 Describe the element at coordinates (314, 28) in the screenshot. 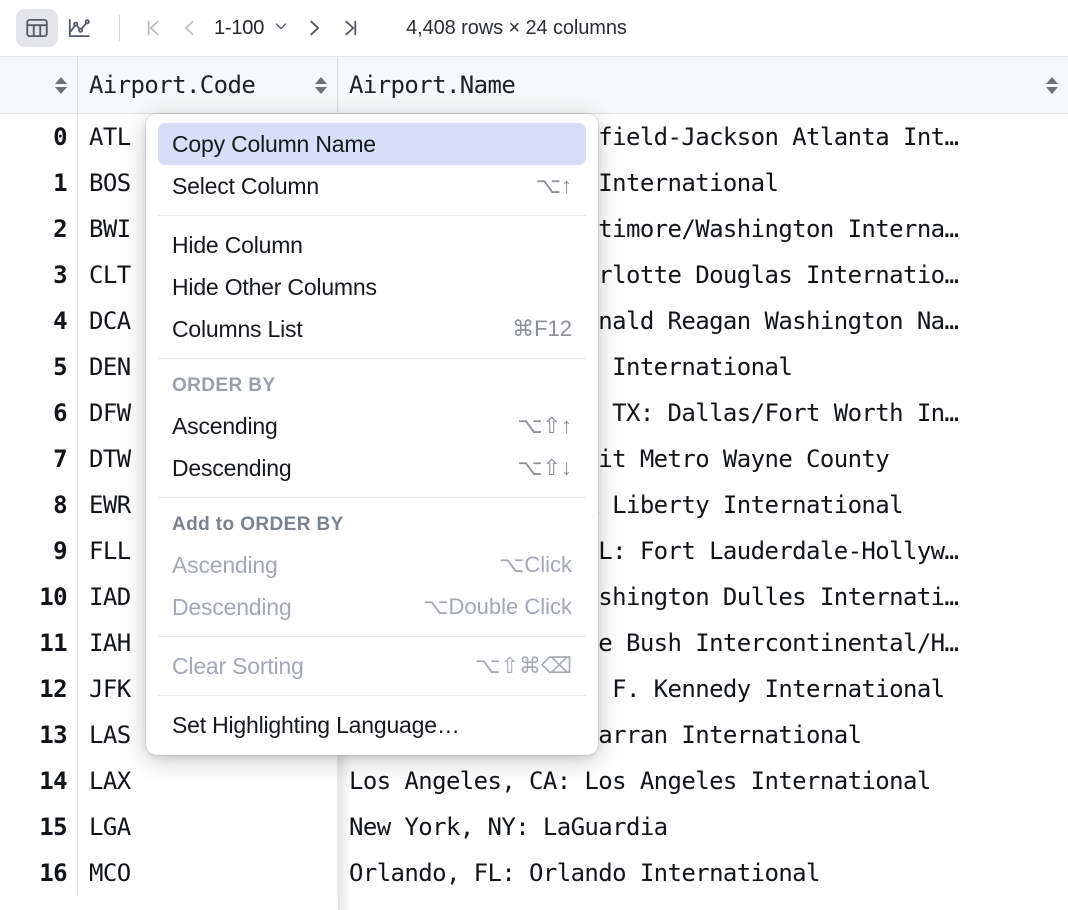

I see `next-page-icon` at that location.